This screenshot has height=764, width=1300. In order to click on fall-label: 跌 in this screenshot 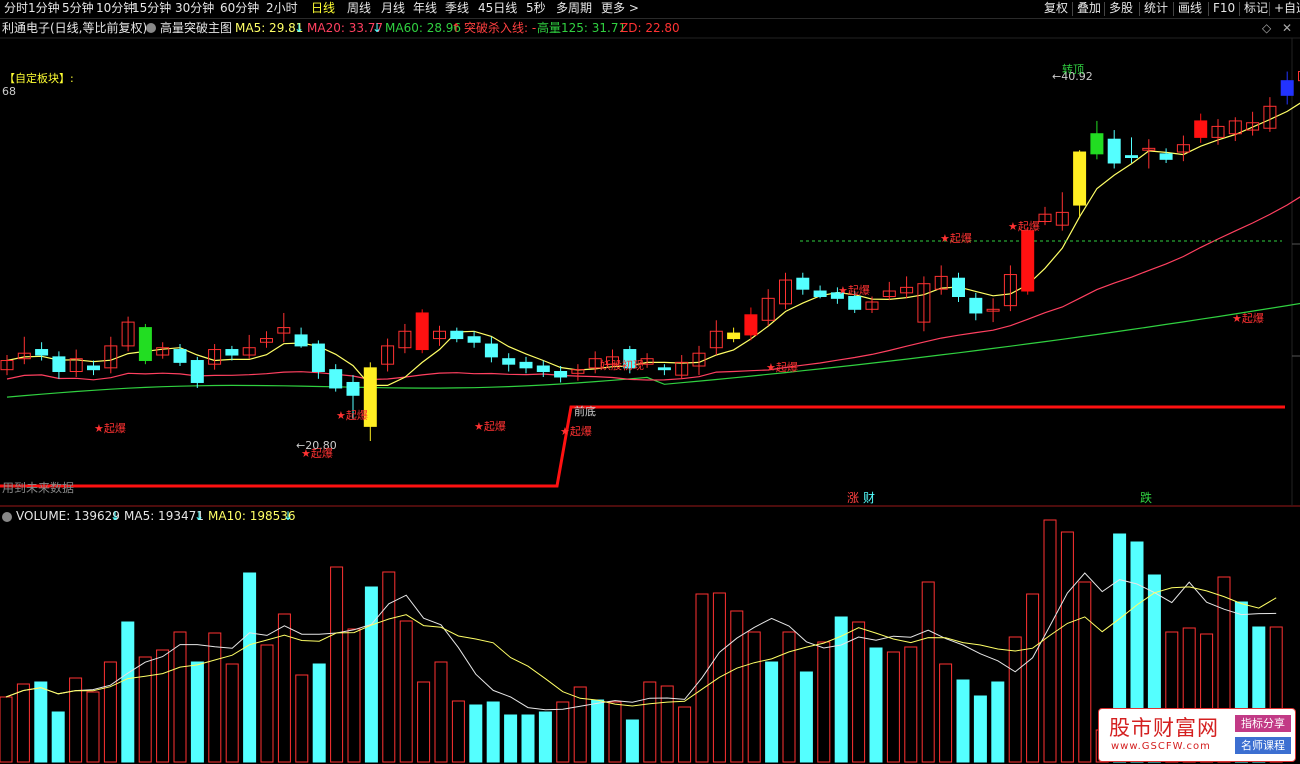, I will do `click(1146, 497)`.